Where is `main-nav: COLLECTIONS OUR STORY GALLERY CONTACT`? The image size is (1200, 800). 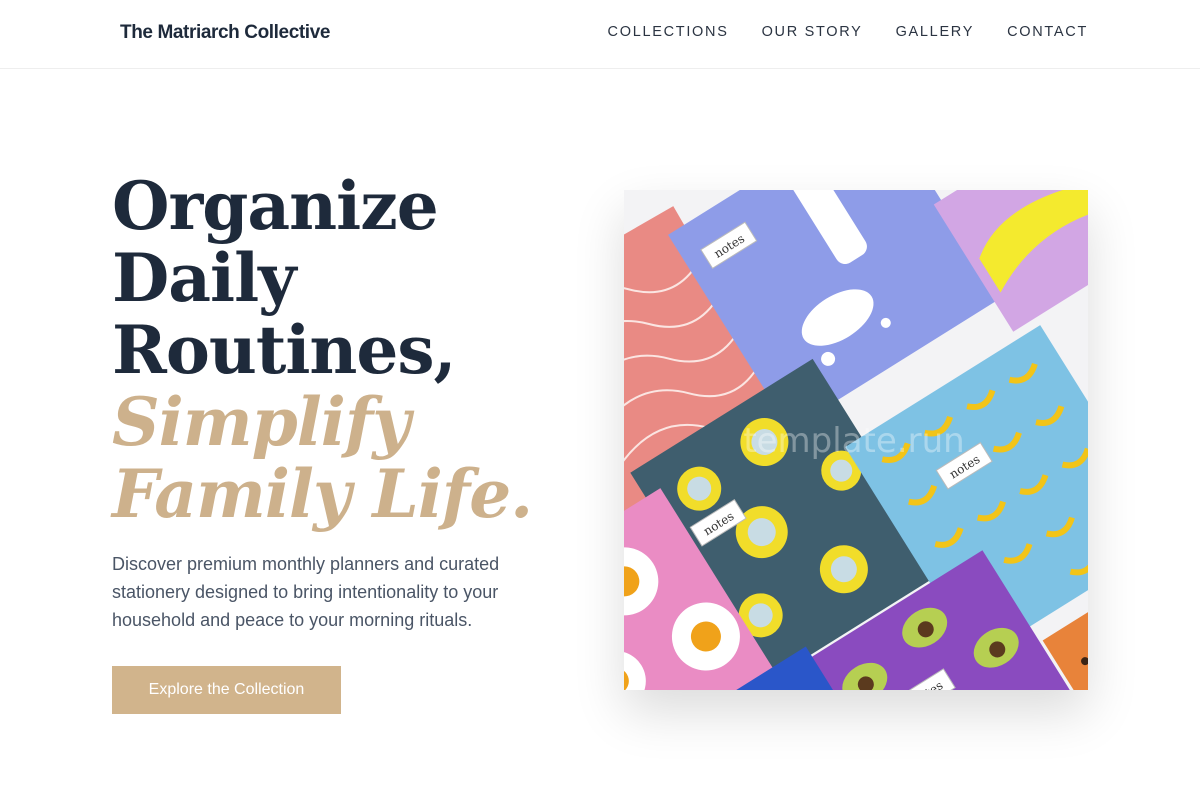
main-nav: COLLECTIONS OUR STORY GALLERY CONTACT is located at coordinates (848, 32).